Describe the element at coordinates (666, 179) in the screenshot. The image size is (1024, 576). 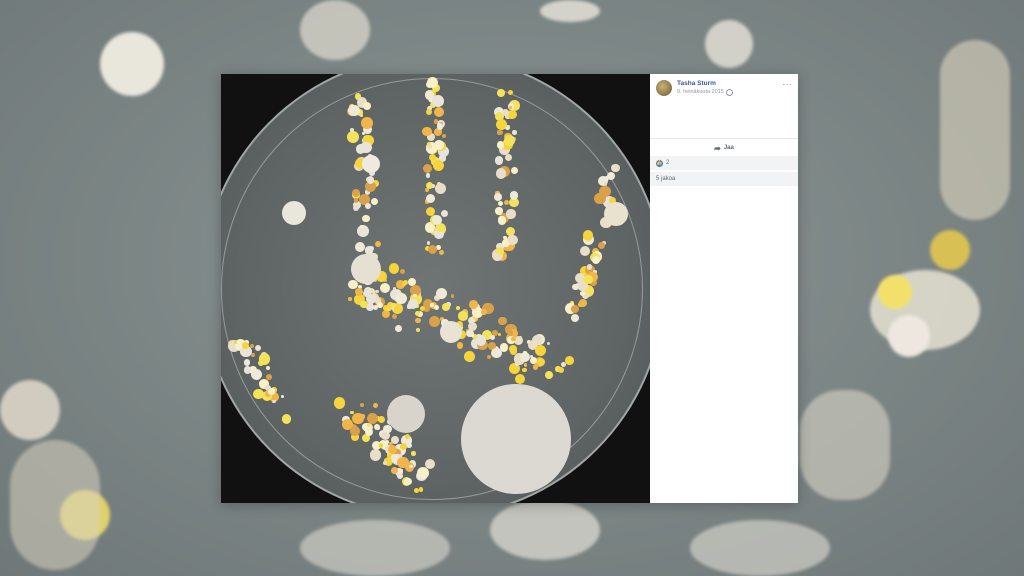
I see `shares-label: 5 jakoa` at that location.